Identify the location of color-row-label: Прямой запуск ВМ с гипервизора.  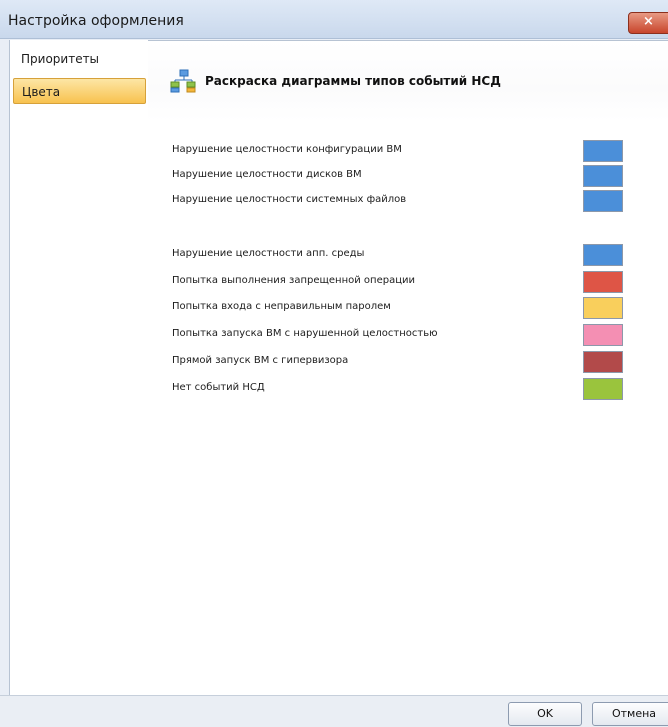
(260, 360).